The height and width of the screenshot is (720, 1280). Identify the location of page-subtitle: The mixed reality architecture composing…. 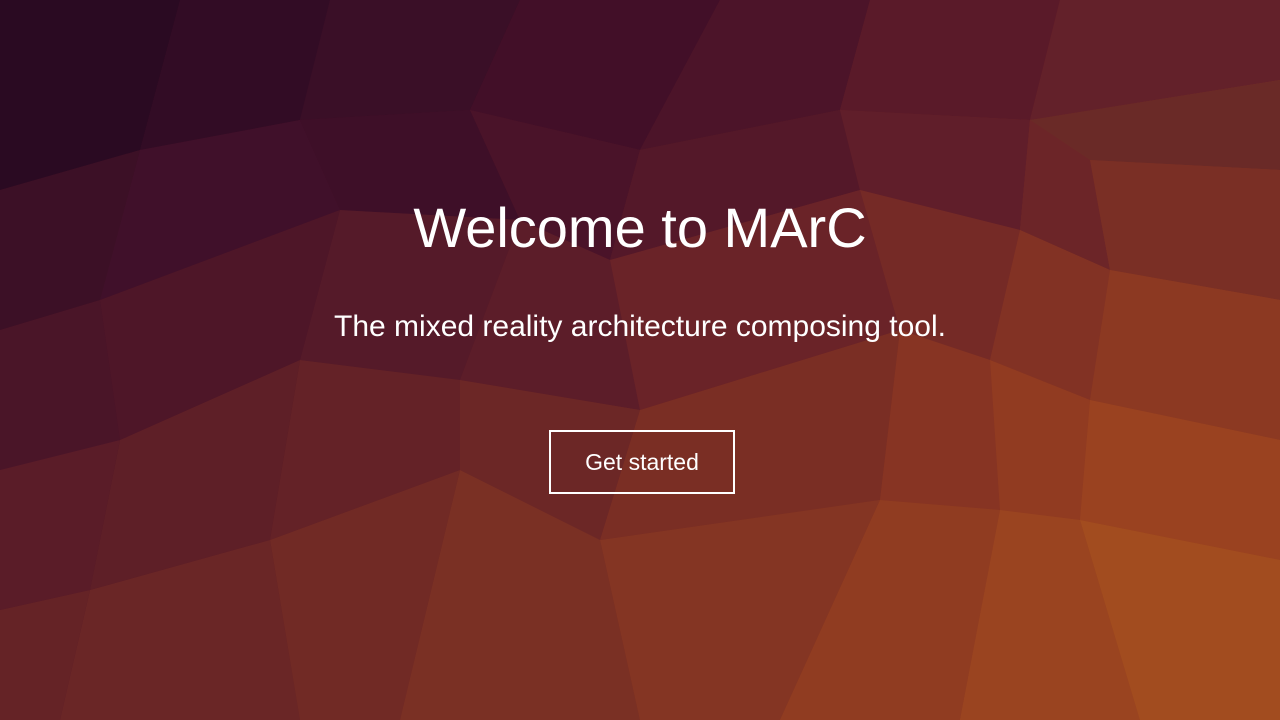
(640, 326).